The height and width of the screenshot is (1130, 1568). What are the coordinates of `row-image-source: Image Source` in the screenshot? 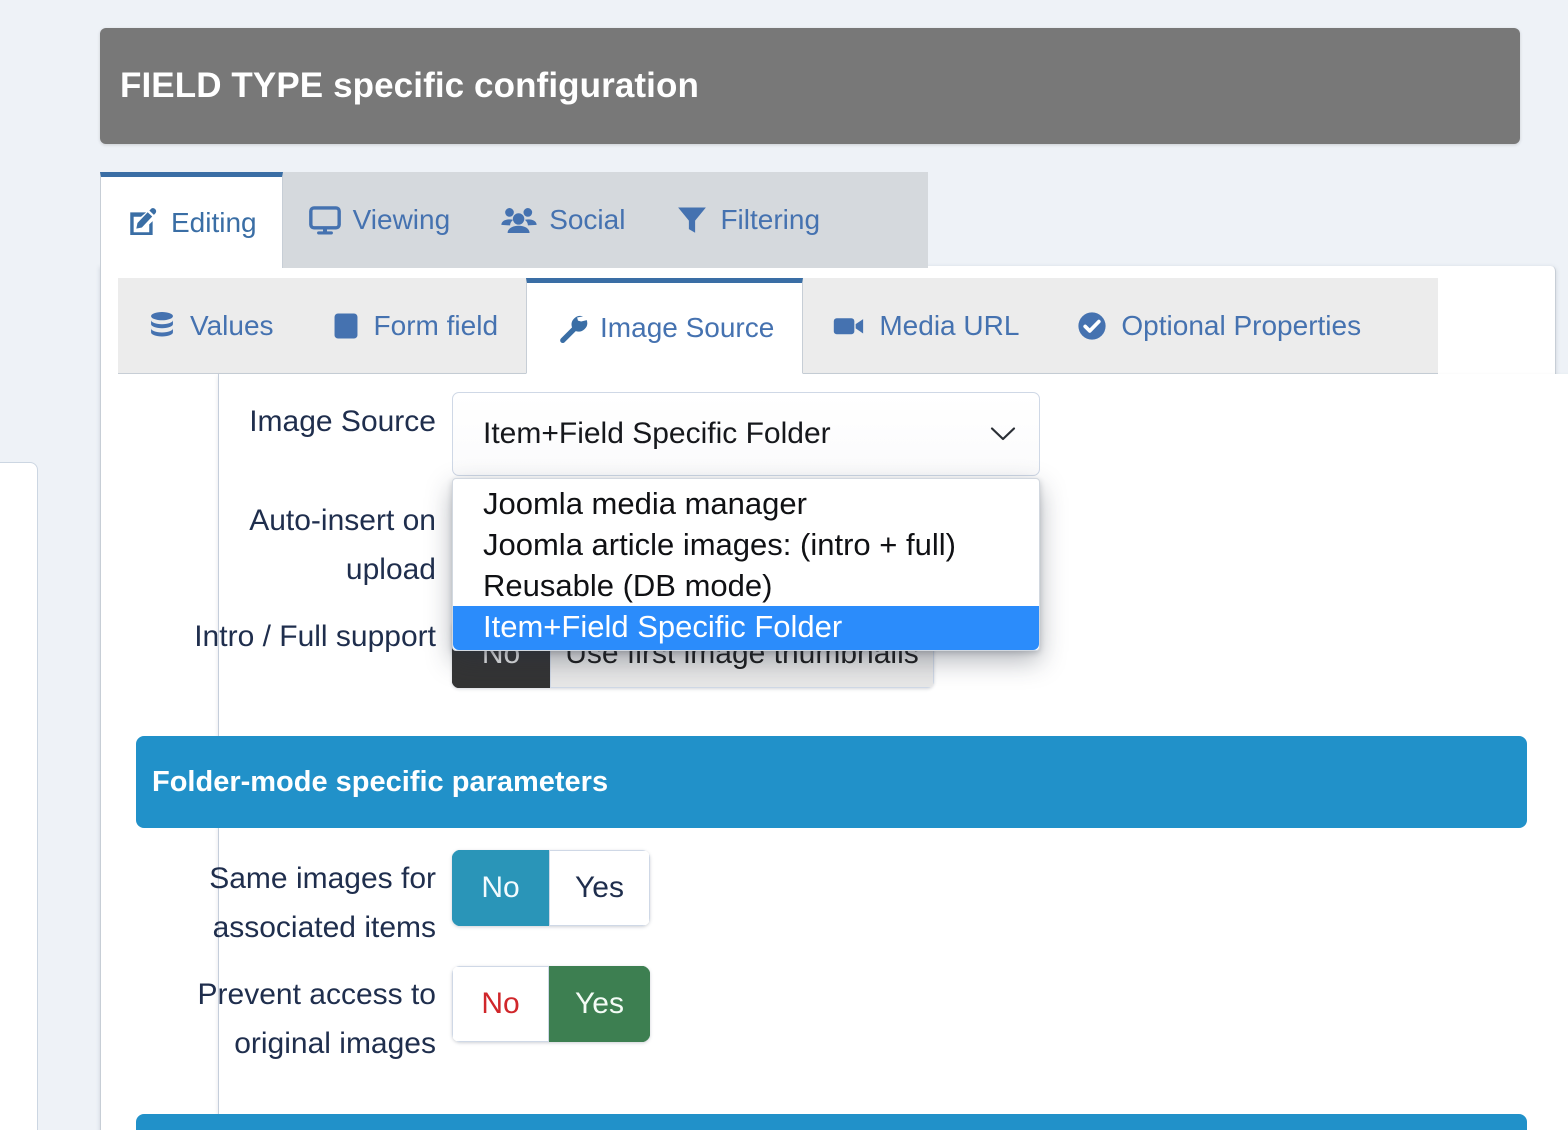 It's located at (288, 422).